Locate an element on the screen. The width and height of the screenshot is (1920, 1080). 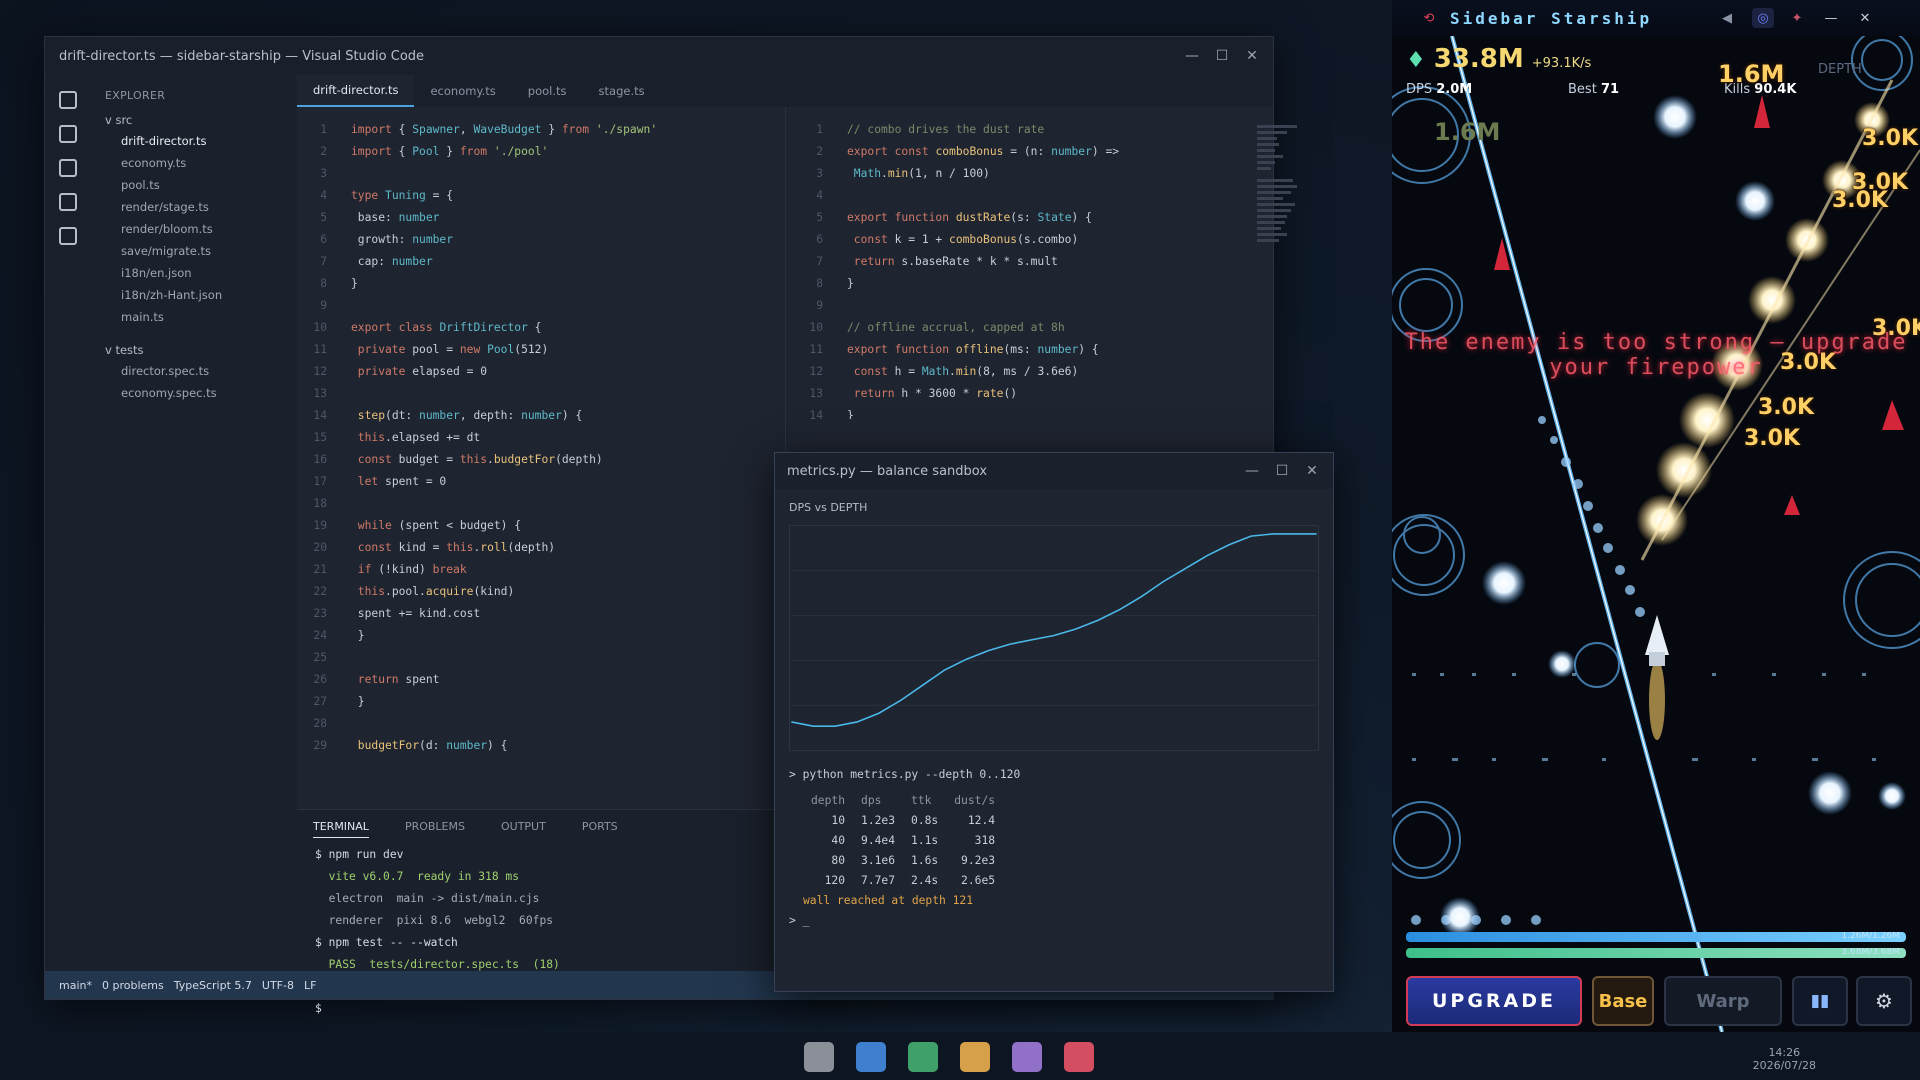
crystal-icon: ♦ is located at coordinates (1416, 60).